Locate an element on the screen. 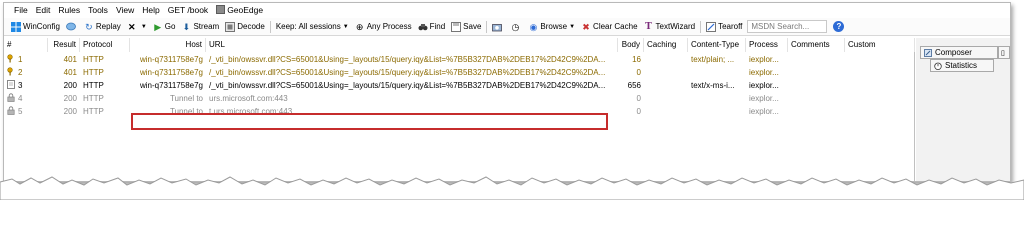 Image resolution: width=1024 pixels, height=240 pixels. column-header-body: Body is located at coordinates (631, 45).